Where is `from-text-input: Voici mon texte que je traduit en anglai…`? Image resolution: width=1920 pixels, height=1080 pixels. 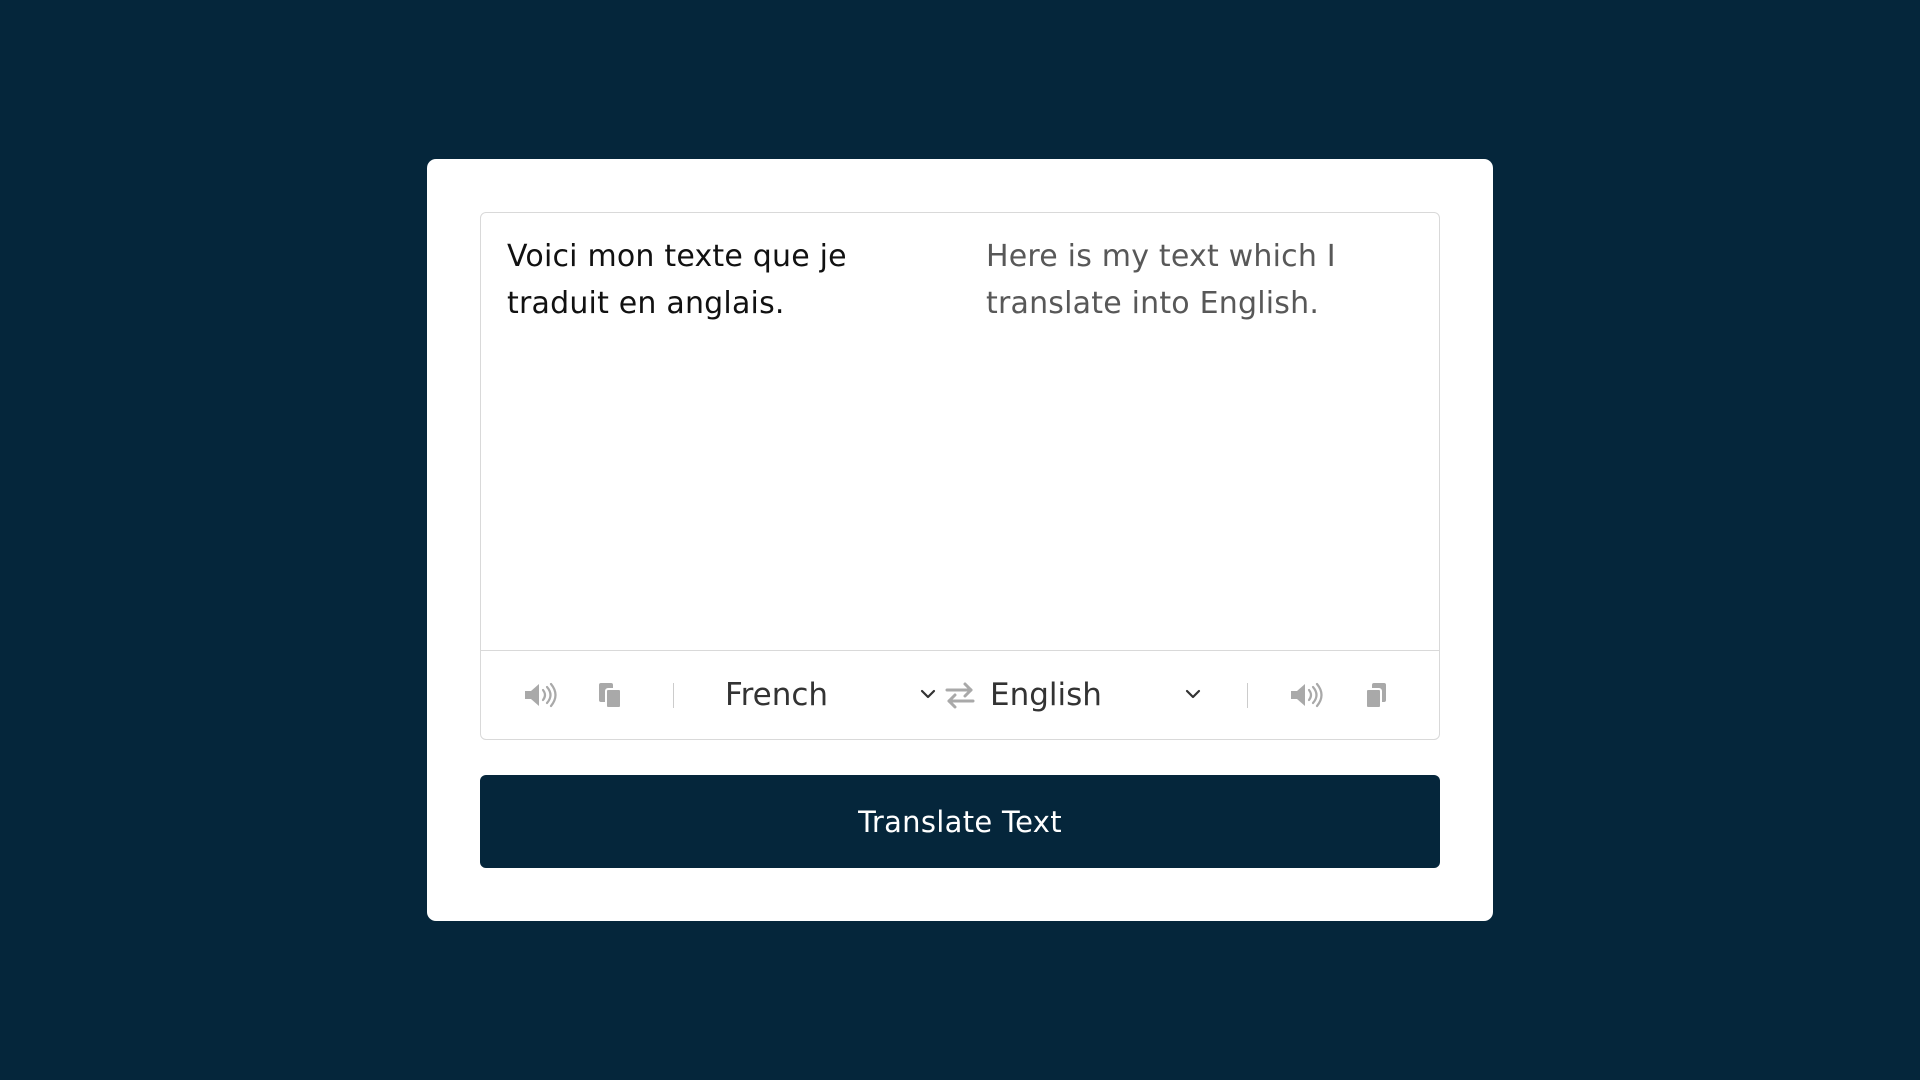
from-text-input: Voici mon texte que je traduit en anglai… is located at coordinates (717, 280).